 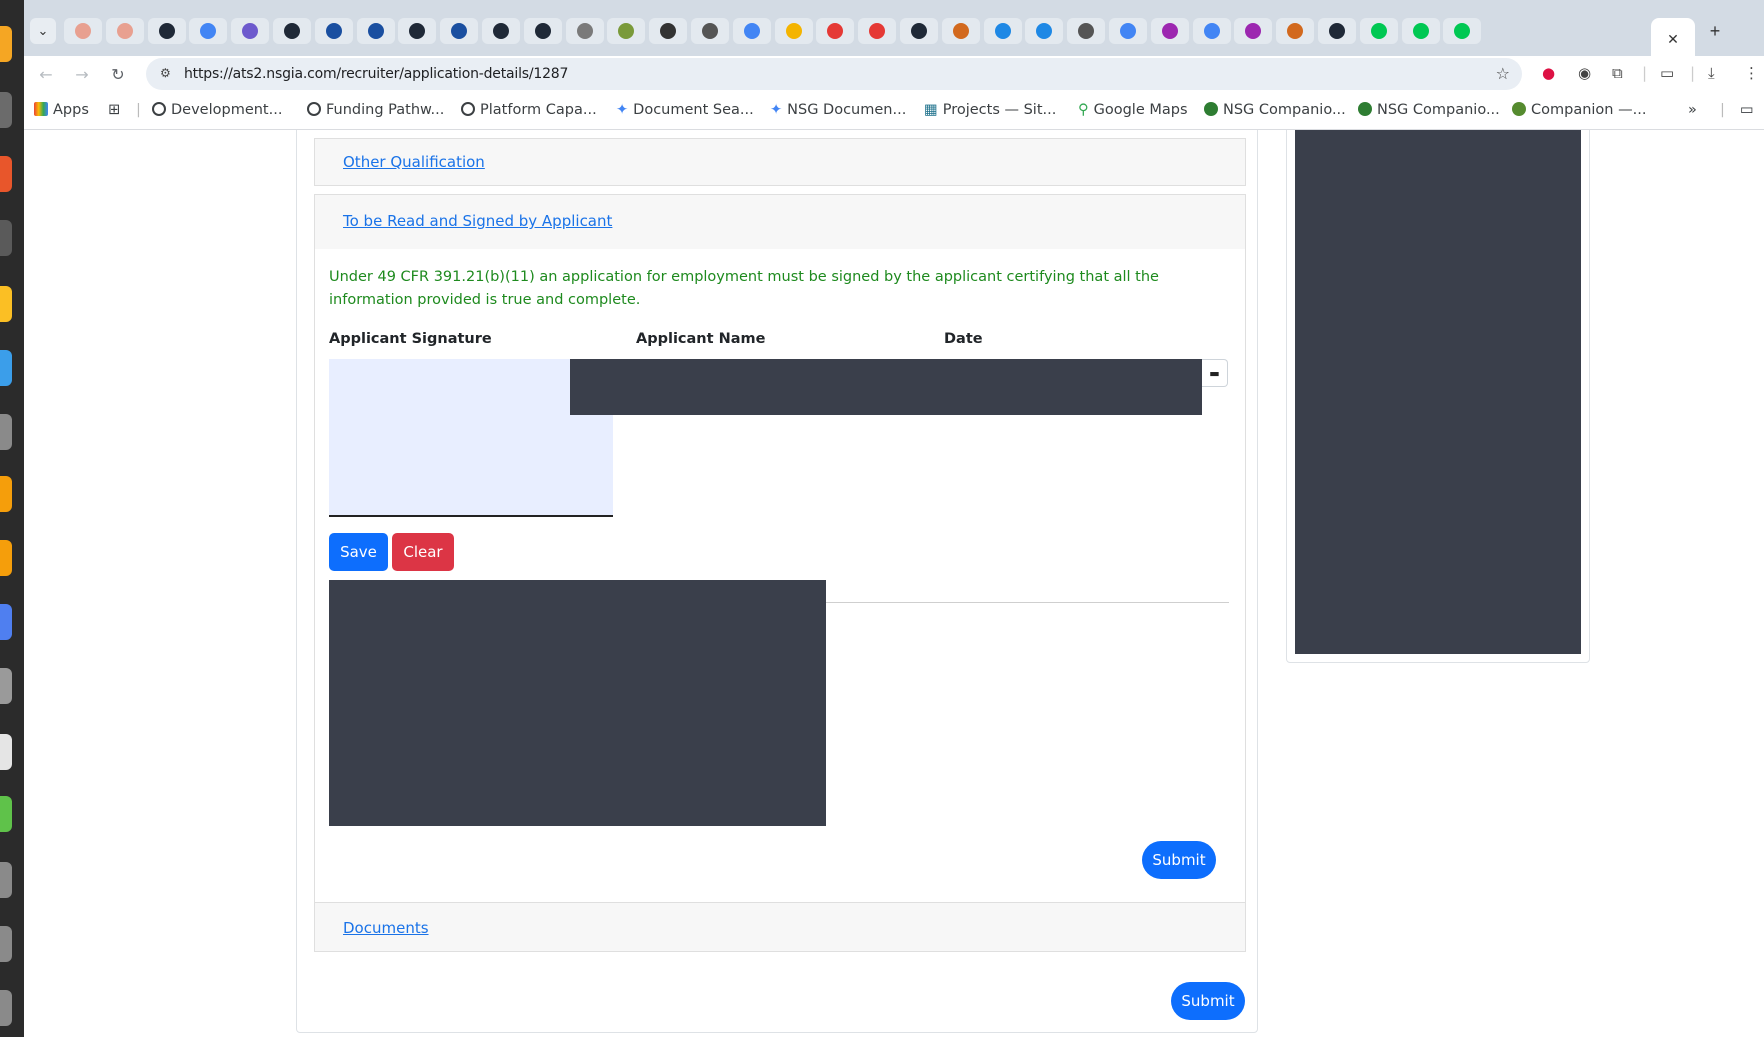 What do you see at coordinates (1584, 73) in the screenshot?
I see `extension-shield-icon: ◉` at bounding box center [1584, 73].